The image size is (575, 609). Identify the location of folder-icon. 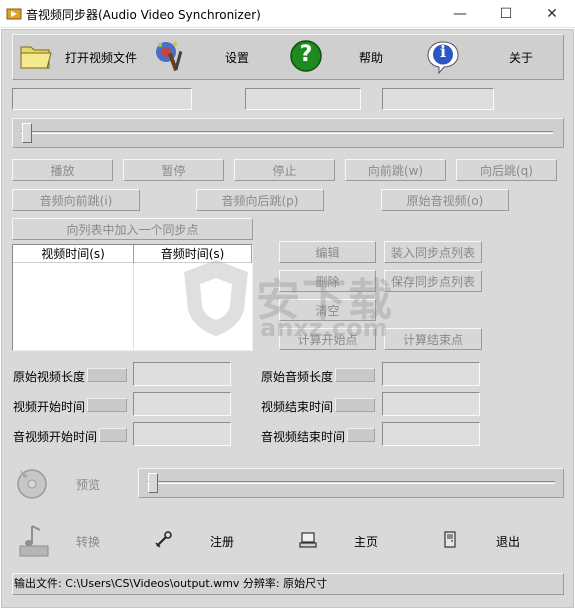
(36, 57).